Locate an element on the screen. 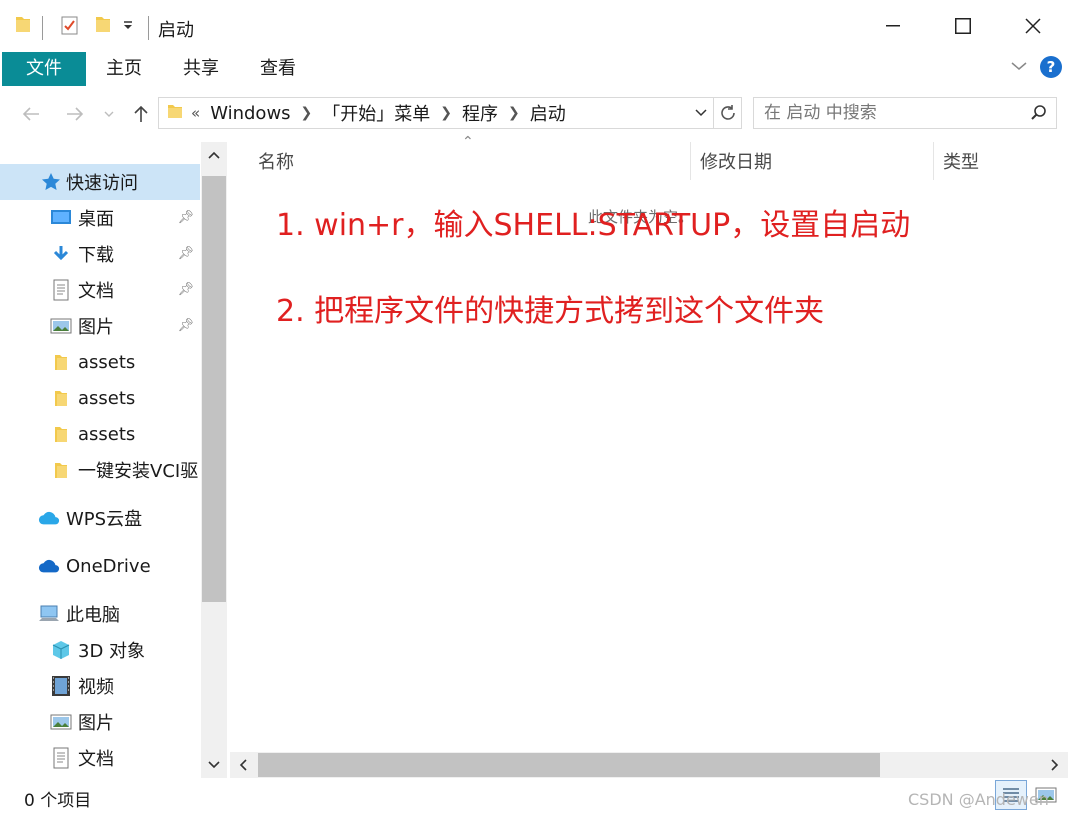 The height and width of the screenshot is (816, 1068). address-history-chevron-down-icon is located at coordinates (701, 113).